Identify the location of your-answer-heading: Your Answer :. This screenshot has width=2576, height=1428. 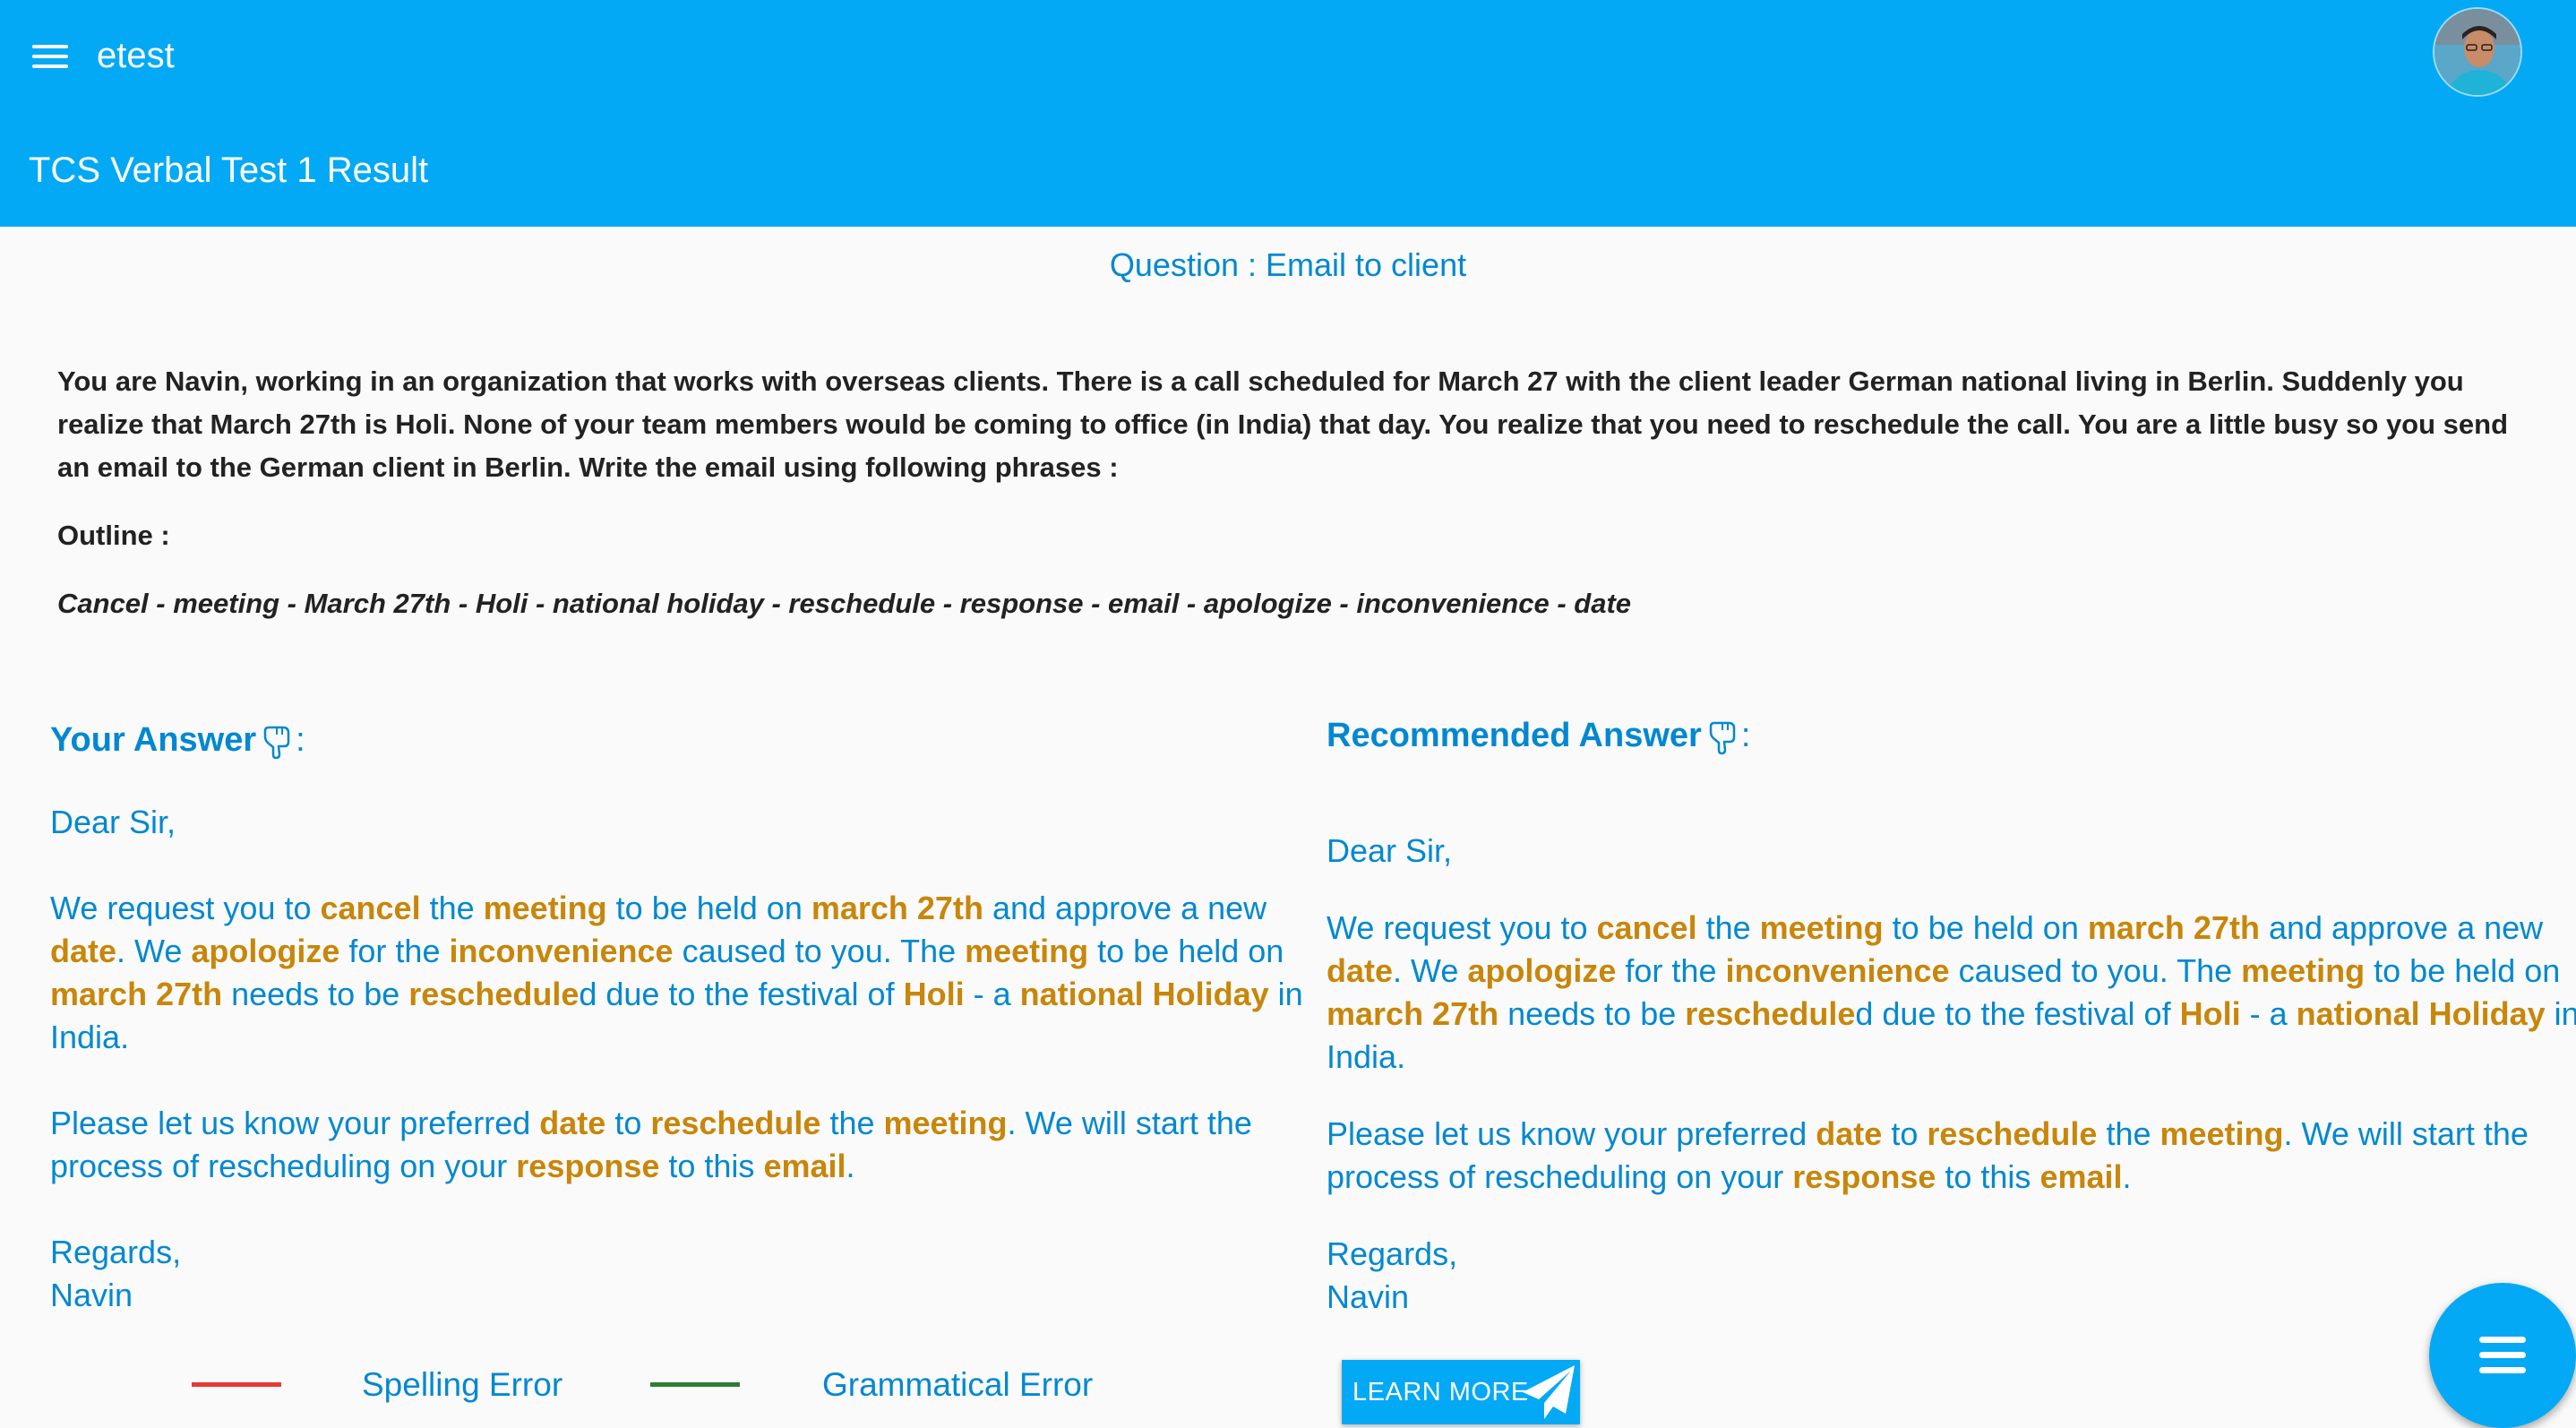
(177, 740).